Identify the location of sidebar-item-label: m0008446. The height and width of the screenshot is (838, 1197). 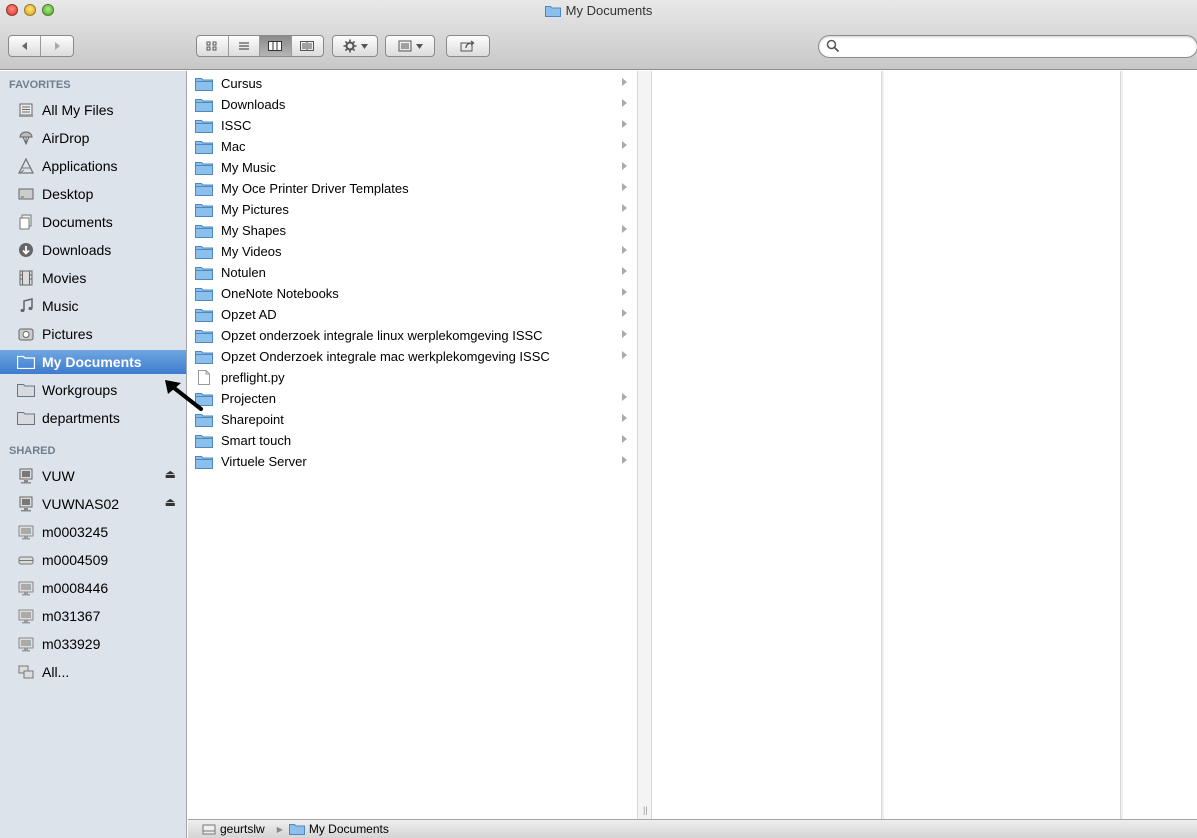
(75, 588).